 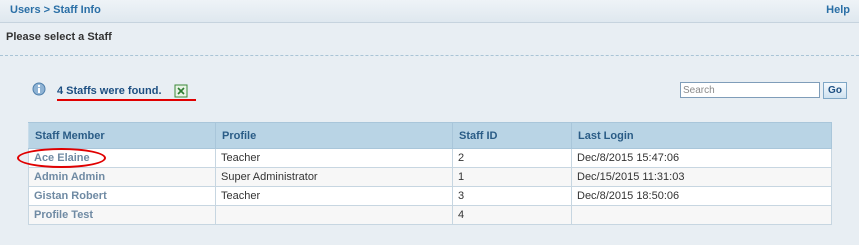 I want to click on last-login-cell: Dec/8/2015 18:50:06, so click(x=701, y=196).